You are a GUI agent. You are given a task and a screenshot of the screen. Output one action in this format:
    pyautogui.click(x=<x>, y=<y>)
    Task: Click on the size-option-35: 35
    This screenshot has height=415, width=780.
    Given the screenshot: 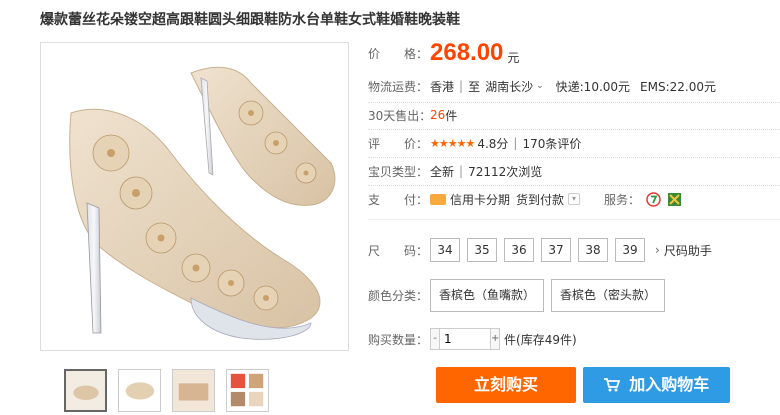 What is the action you would take?
    pyautogui.click(x=482, y=250)
    